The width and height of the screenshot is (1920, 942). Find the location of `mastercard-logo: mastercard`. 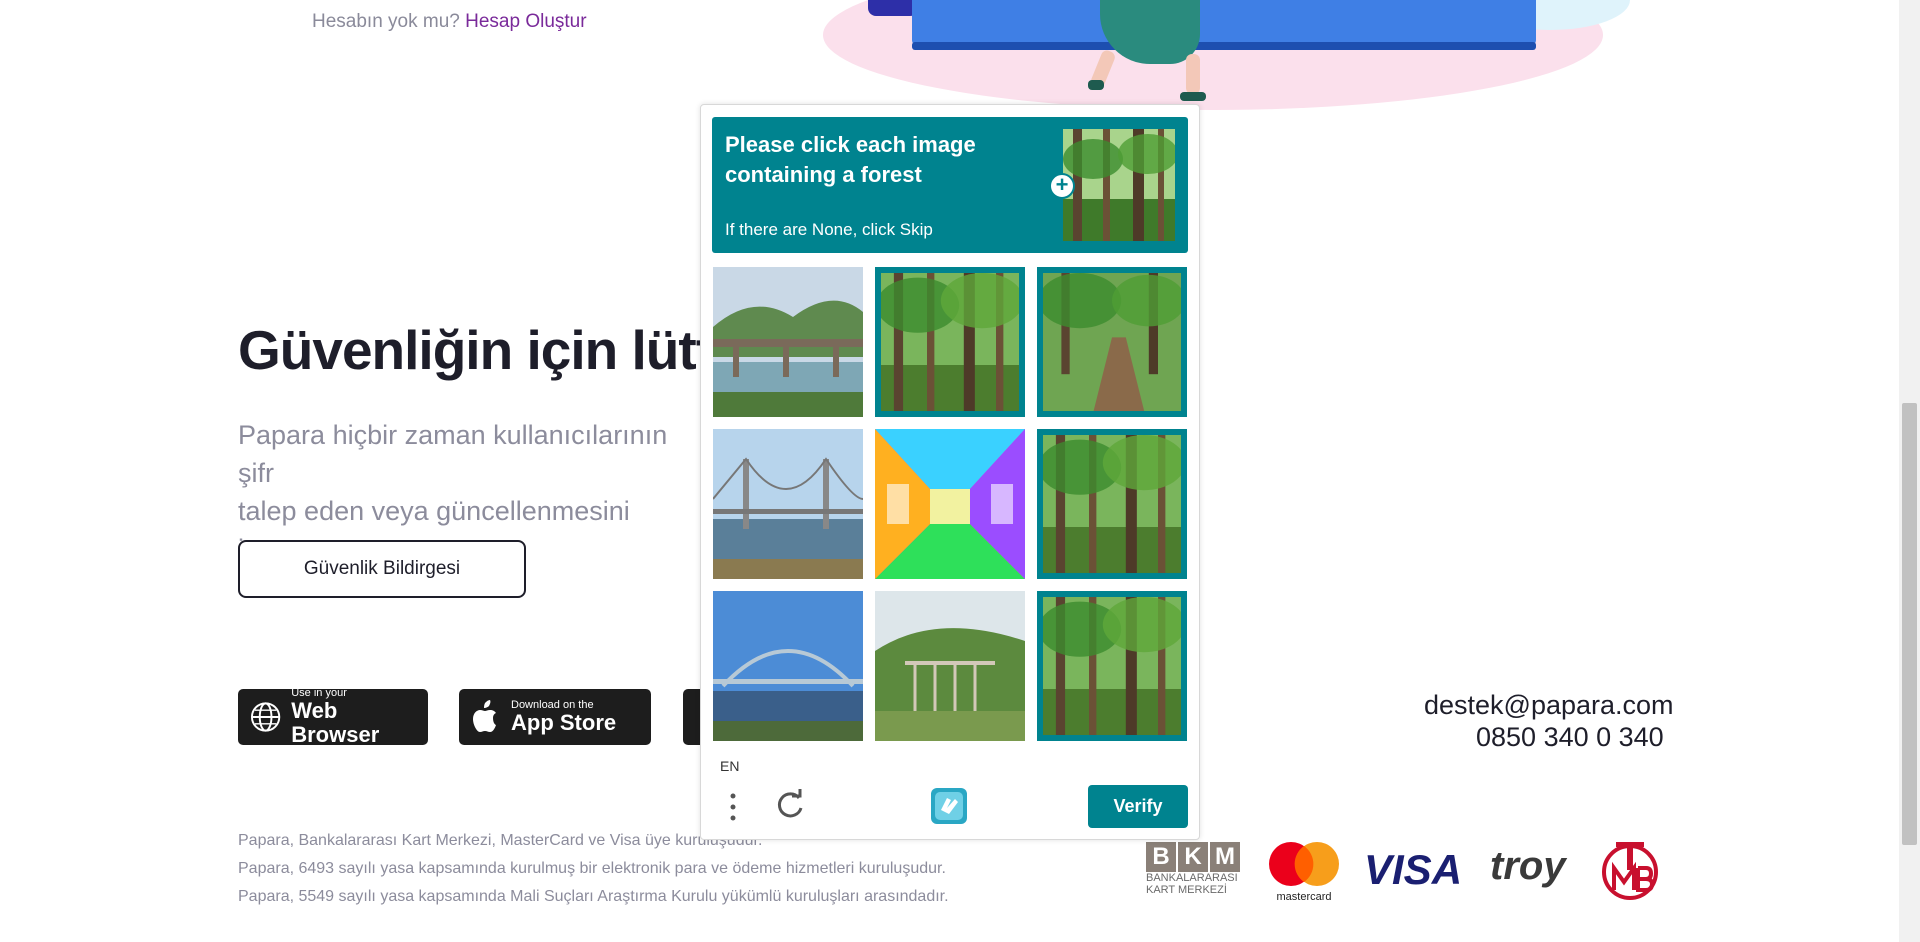

mastercard-logo: mastercard is located at coordinates (1304, 871).